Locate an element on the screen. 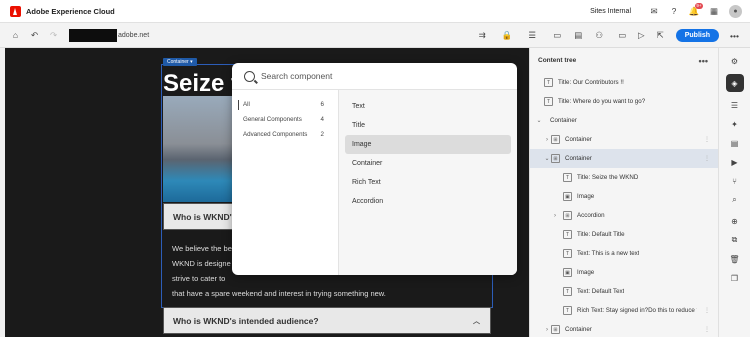 Image resolution: width=750 pixels, height=337 pixels. component-container: Container is located at coordinates (428, 163).